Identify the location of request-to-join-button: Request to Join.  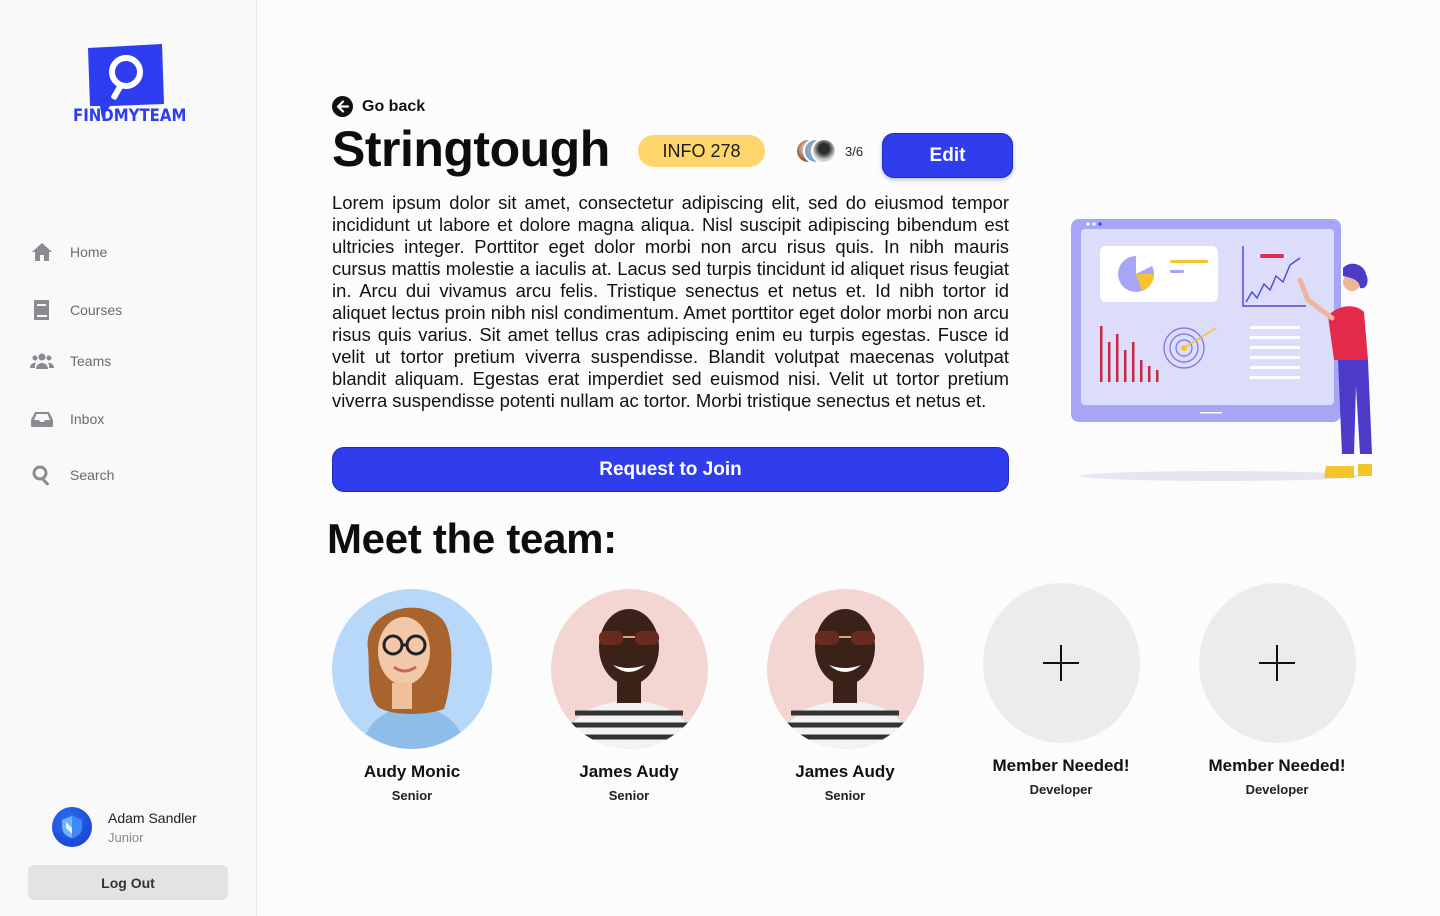
(670, 469).